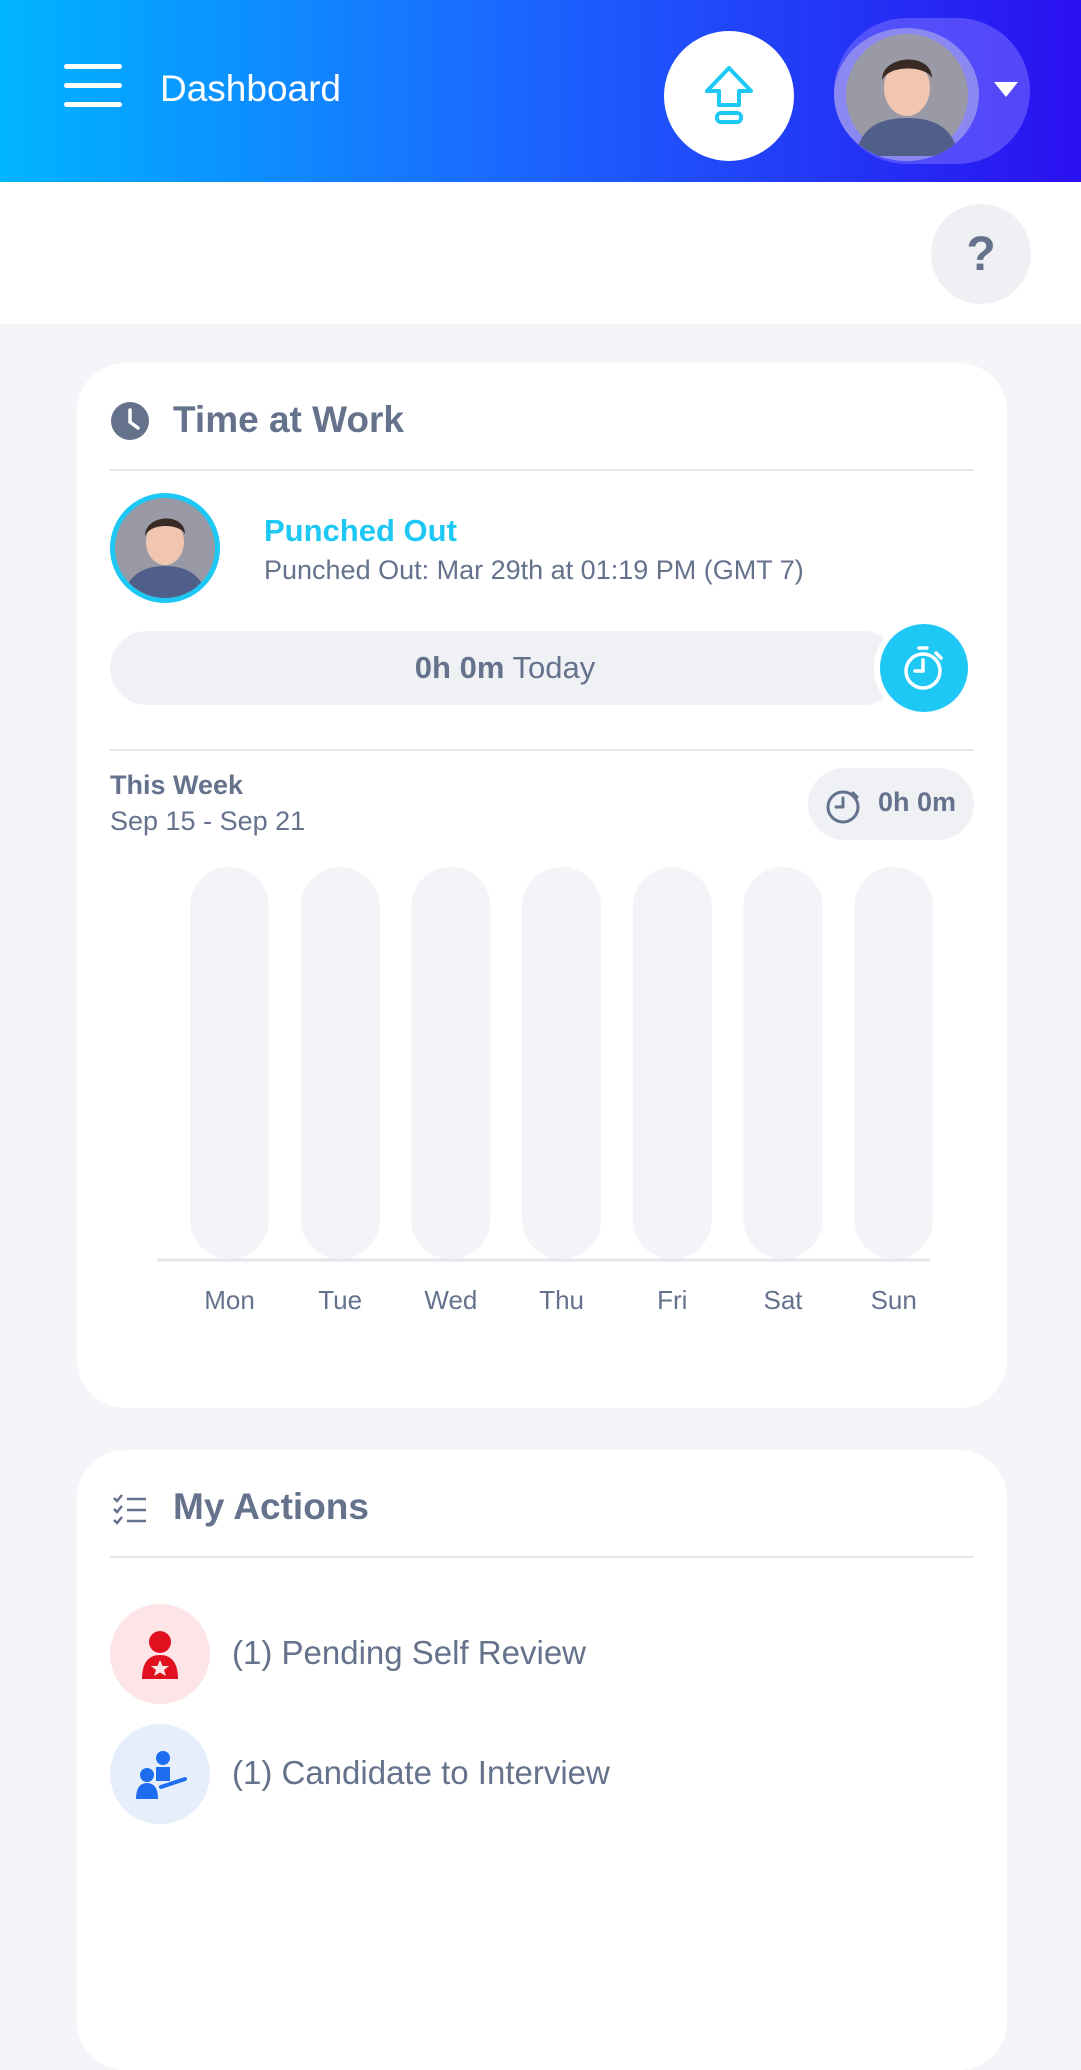 Image resolution: width=1081 pixels, height=2070 pixels. I want to click on self-review-icon, so click(160, 1655).